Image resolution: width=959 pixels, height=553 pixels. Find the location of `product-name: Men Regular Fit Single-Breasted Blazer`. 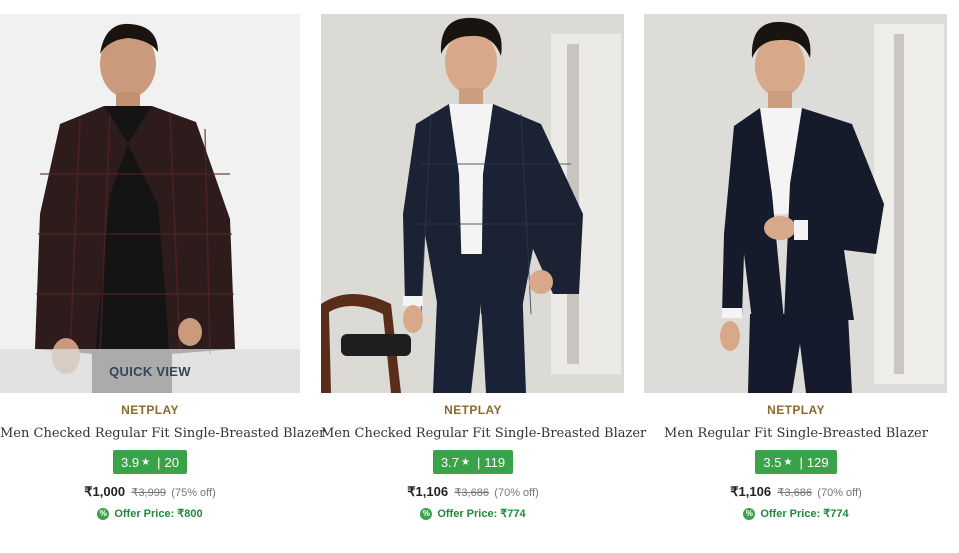

product-name: Men Regular Fit Single-Breasted Blazer is located at coordinates (796, 434).